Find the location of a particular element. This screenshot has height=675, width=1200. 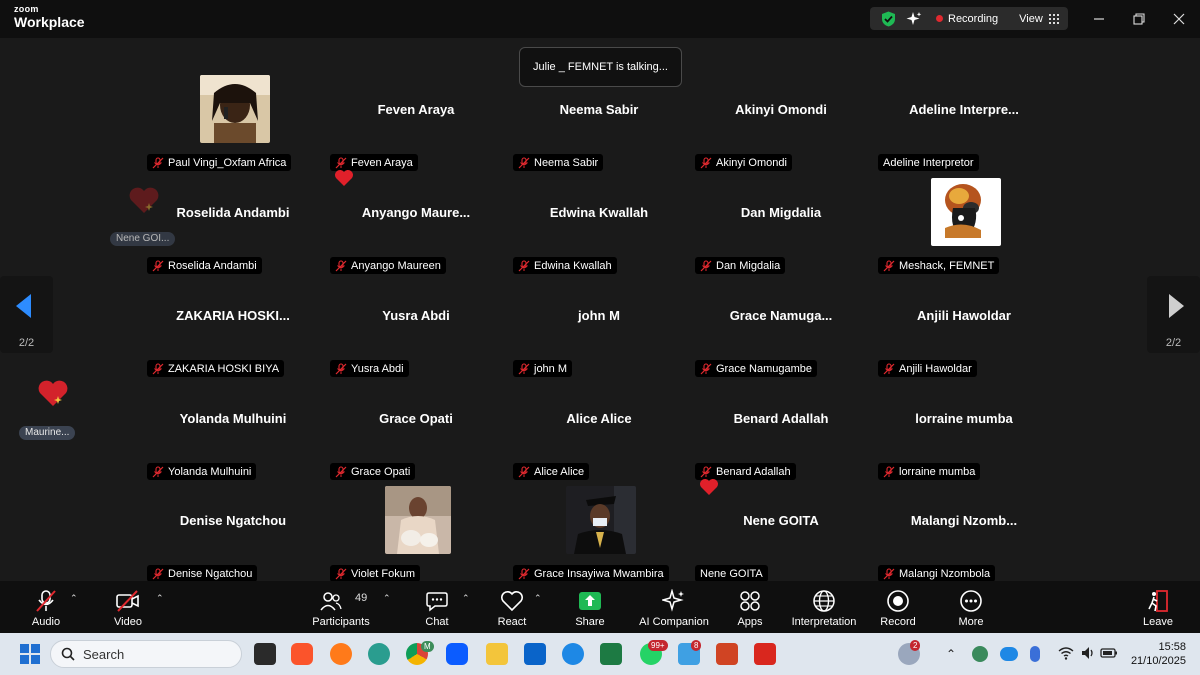

participant-tile: Malangi Nzomb... Malangi Nzombola is located at coordinates (964, 536).